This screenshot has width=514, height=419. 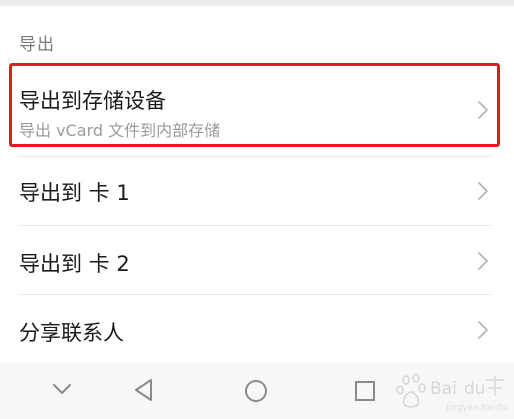 What do you see at coordinates (74, 264) in the screenshot?
I see `list-item-title: 导出到 卡 2` at bounding box center [74, 264].